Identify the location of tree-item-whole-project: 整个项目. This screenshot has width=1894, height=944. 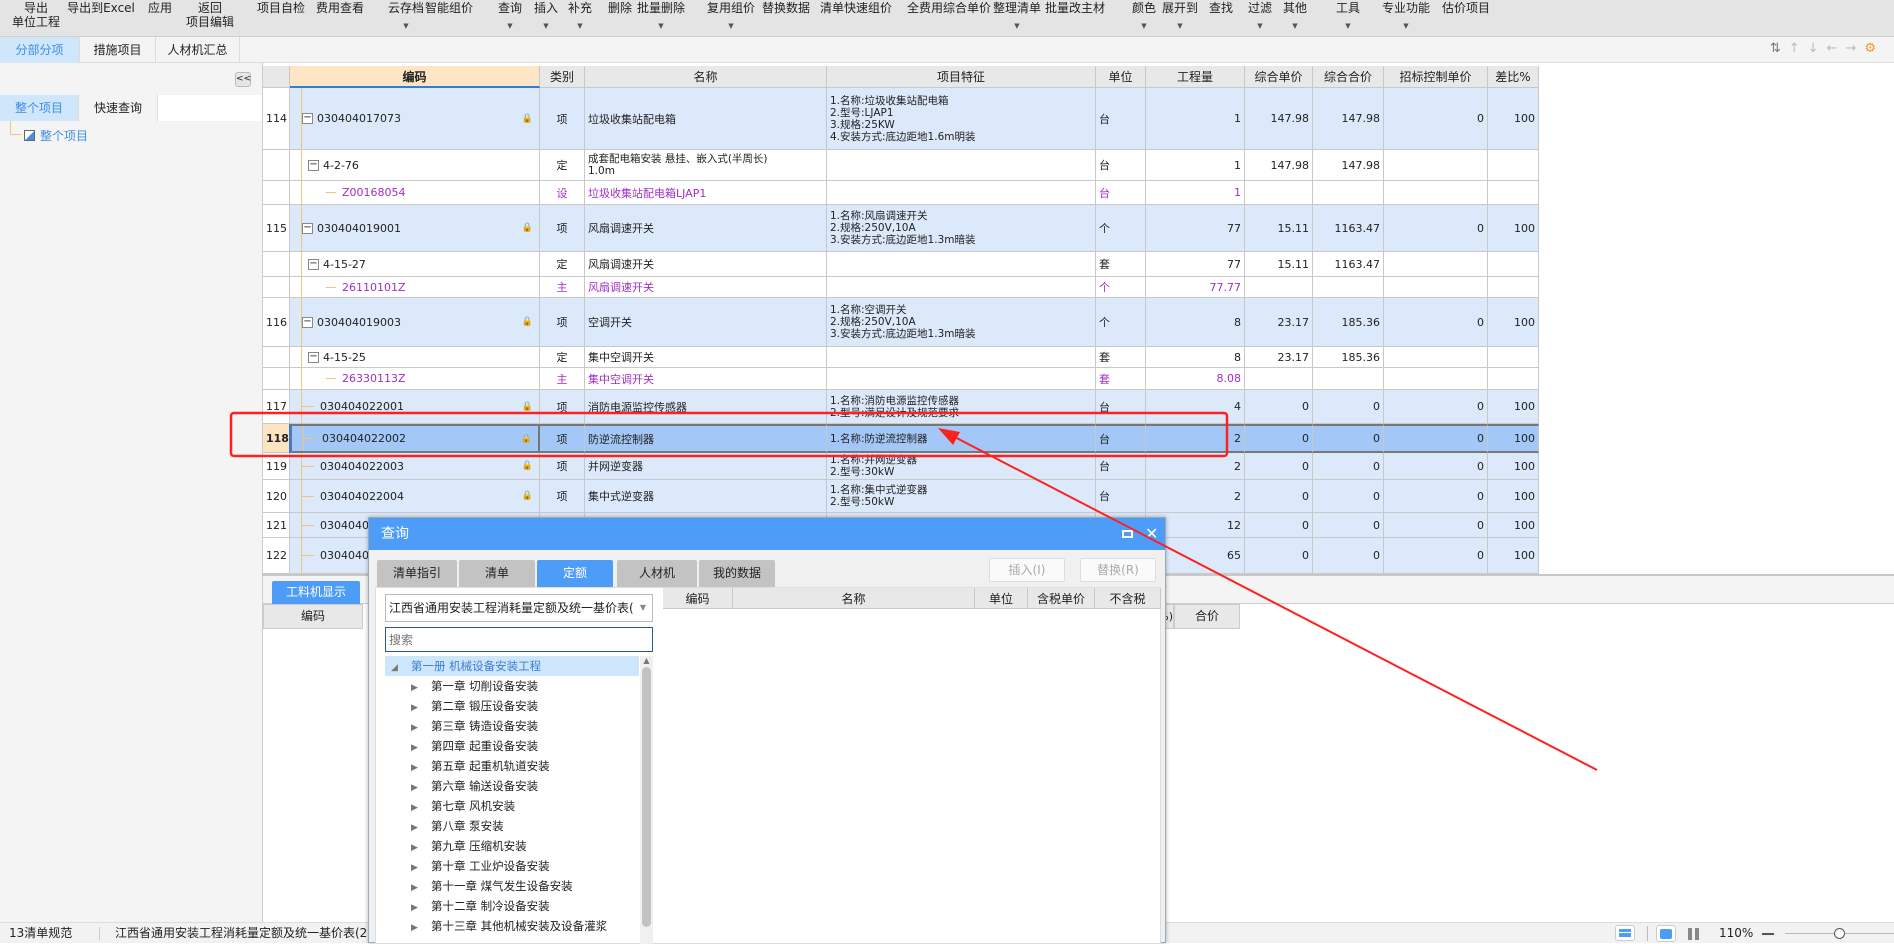
(56, 135).